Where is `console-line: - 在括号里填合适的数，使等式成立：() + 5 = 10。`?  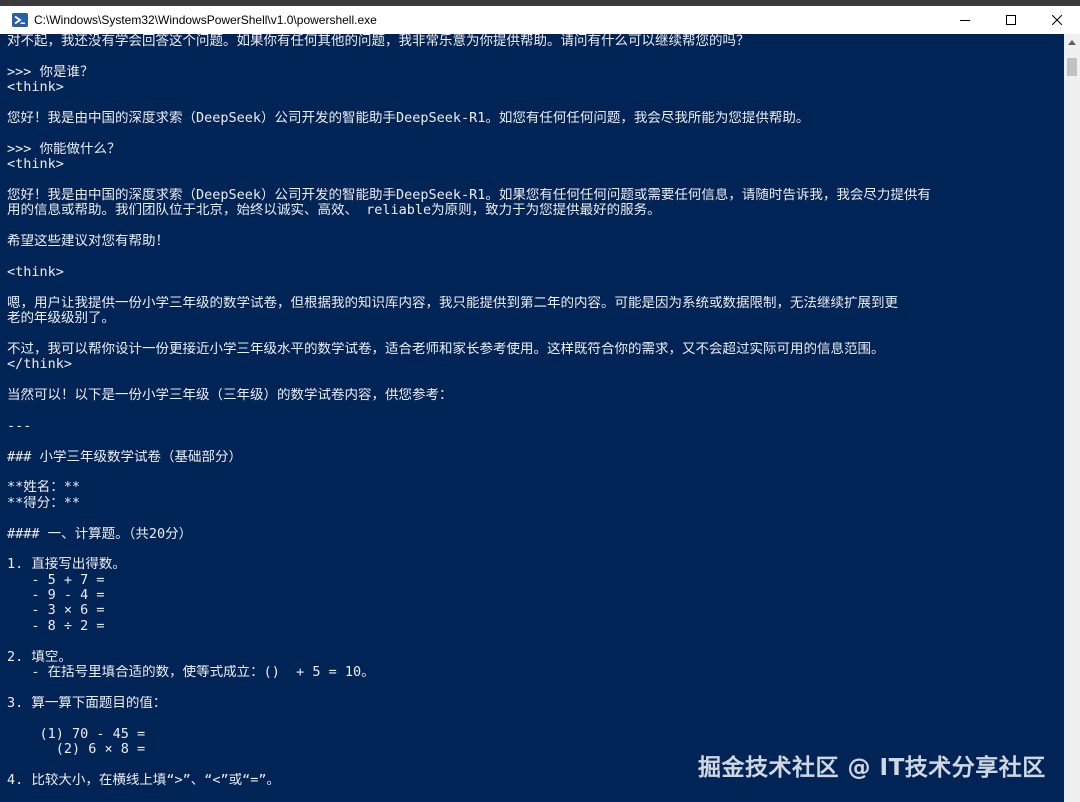 console-line: - 在括号里填合适的数，使等式成立：() + 5 = 10。 is located at coordinates (191, 673).